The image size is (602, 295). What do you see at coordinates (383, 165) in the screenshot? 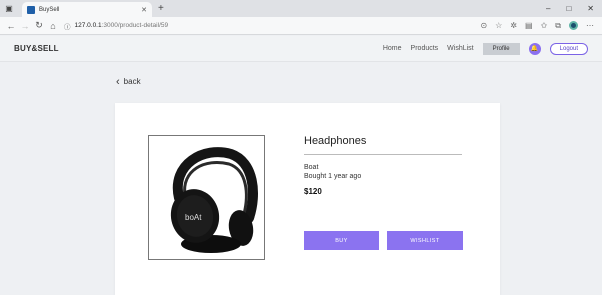
I see `product-info: Headphones Boat Bought 1 year ago $120` at bounding box center [383, 165].